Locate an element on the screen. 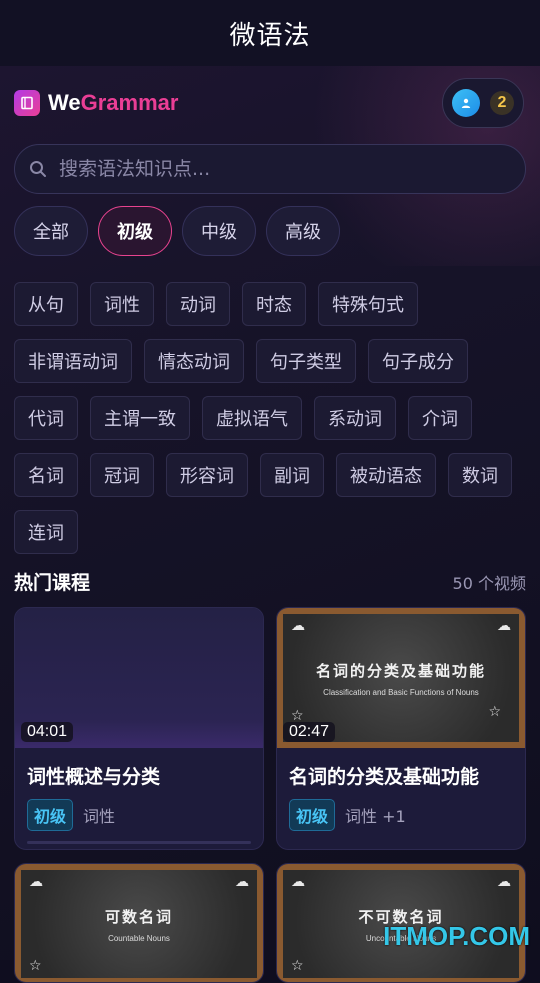  thumbnail-title: 名词的分类及基础功能 is located at coordinates (400, 670).